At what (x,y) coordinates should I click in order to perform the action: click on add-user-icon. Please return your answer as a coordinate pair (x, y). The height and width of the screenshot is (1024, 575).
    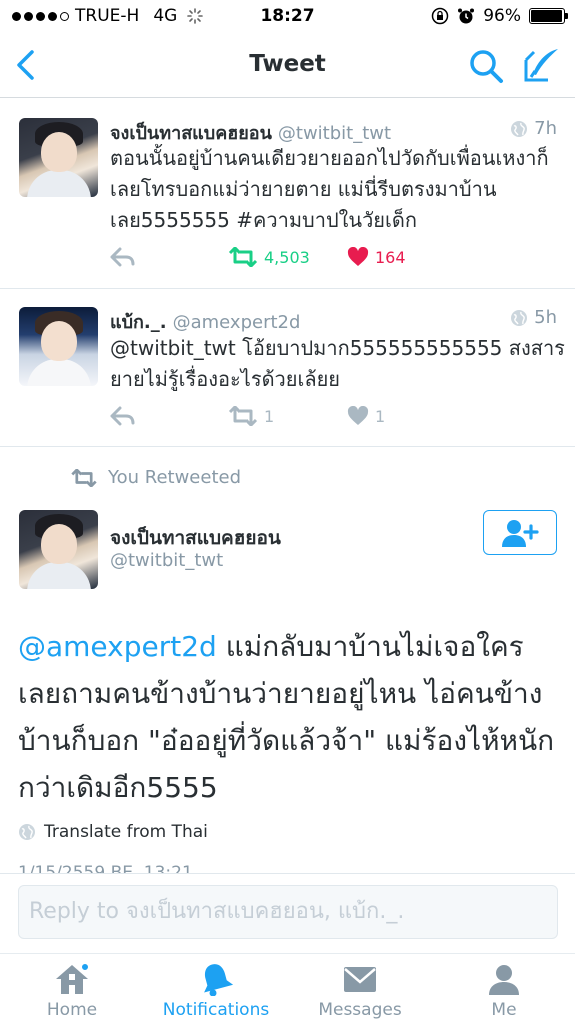
    Looking at the image, I should click on (520, 533).